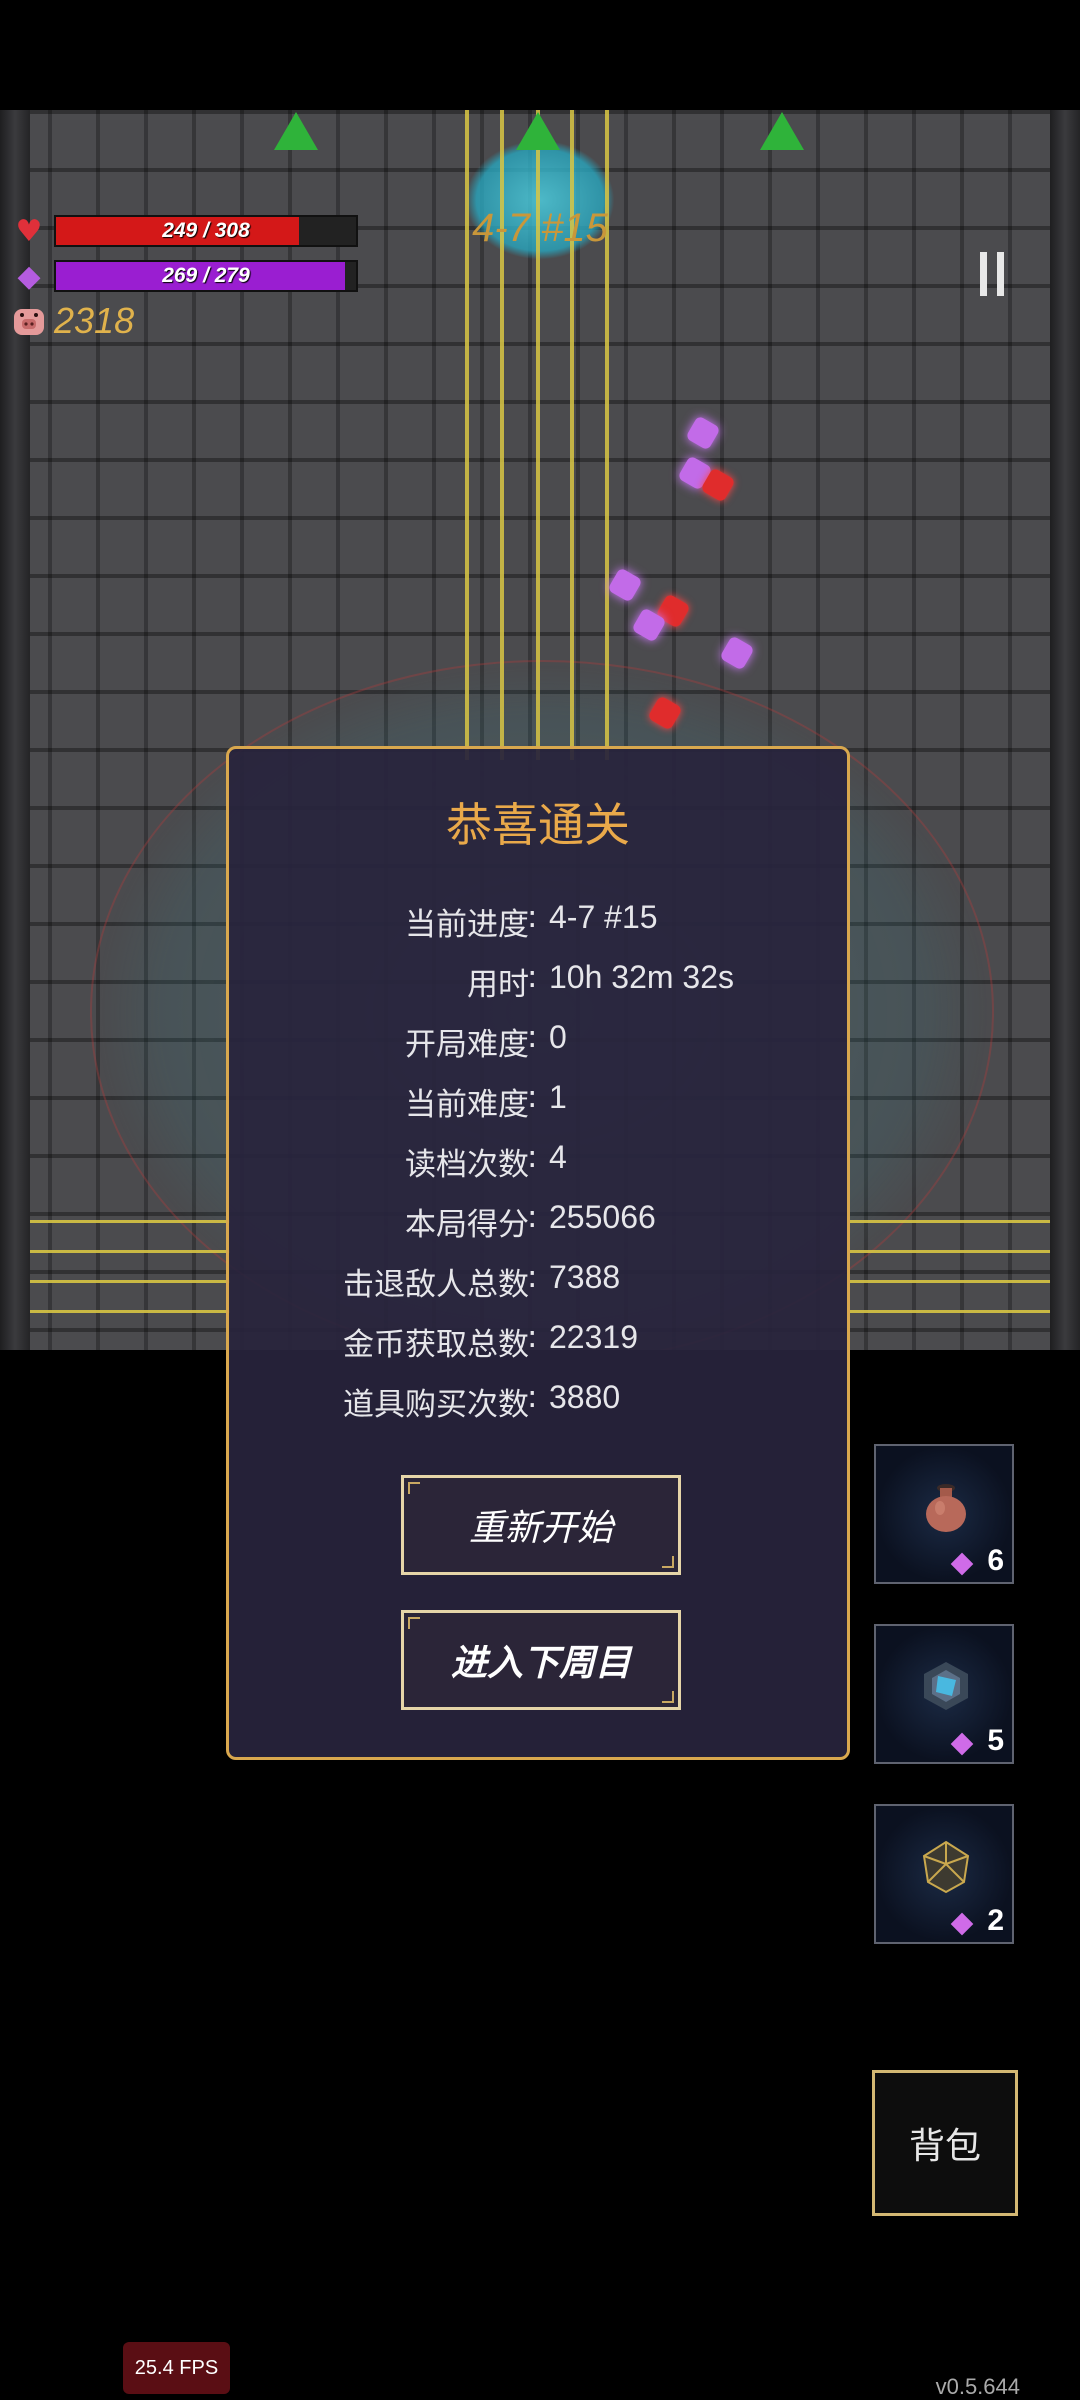  Describe the element at coordinates (467, 1225) in the screenshot. I see `stat-label: 本局得分` at that location.